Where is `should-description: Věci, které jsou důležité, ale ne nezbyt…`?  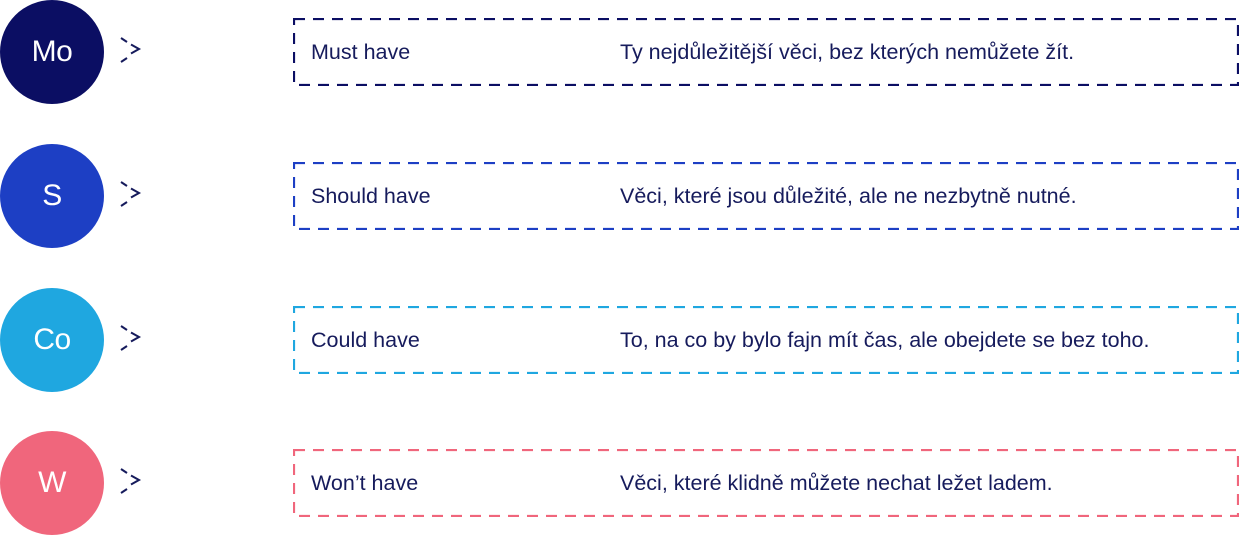 should-description: Věci, které jsou důležité, ale ne nezbyt… is located at coordinates (848, 196).